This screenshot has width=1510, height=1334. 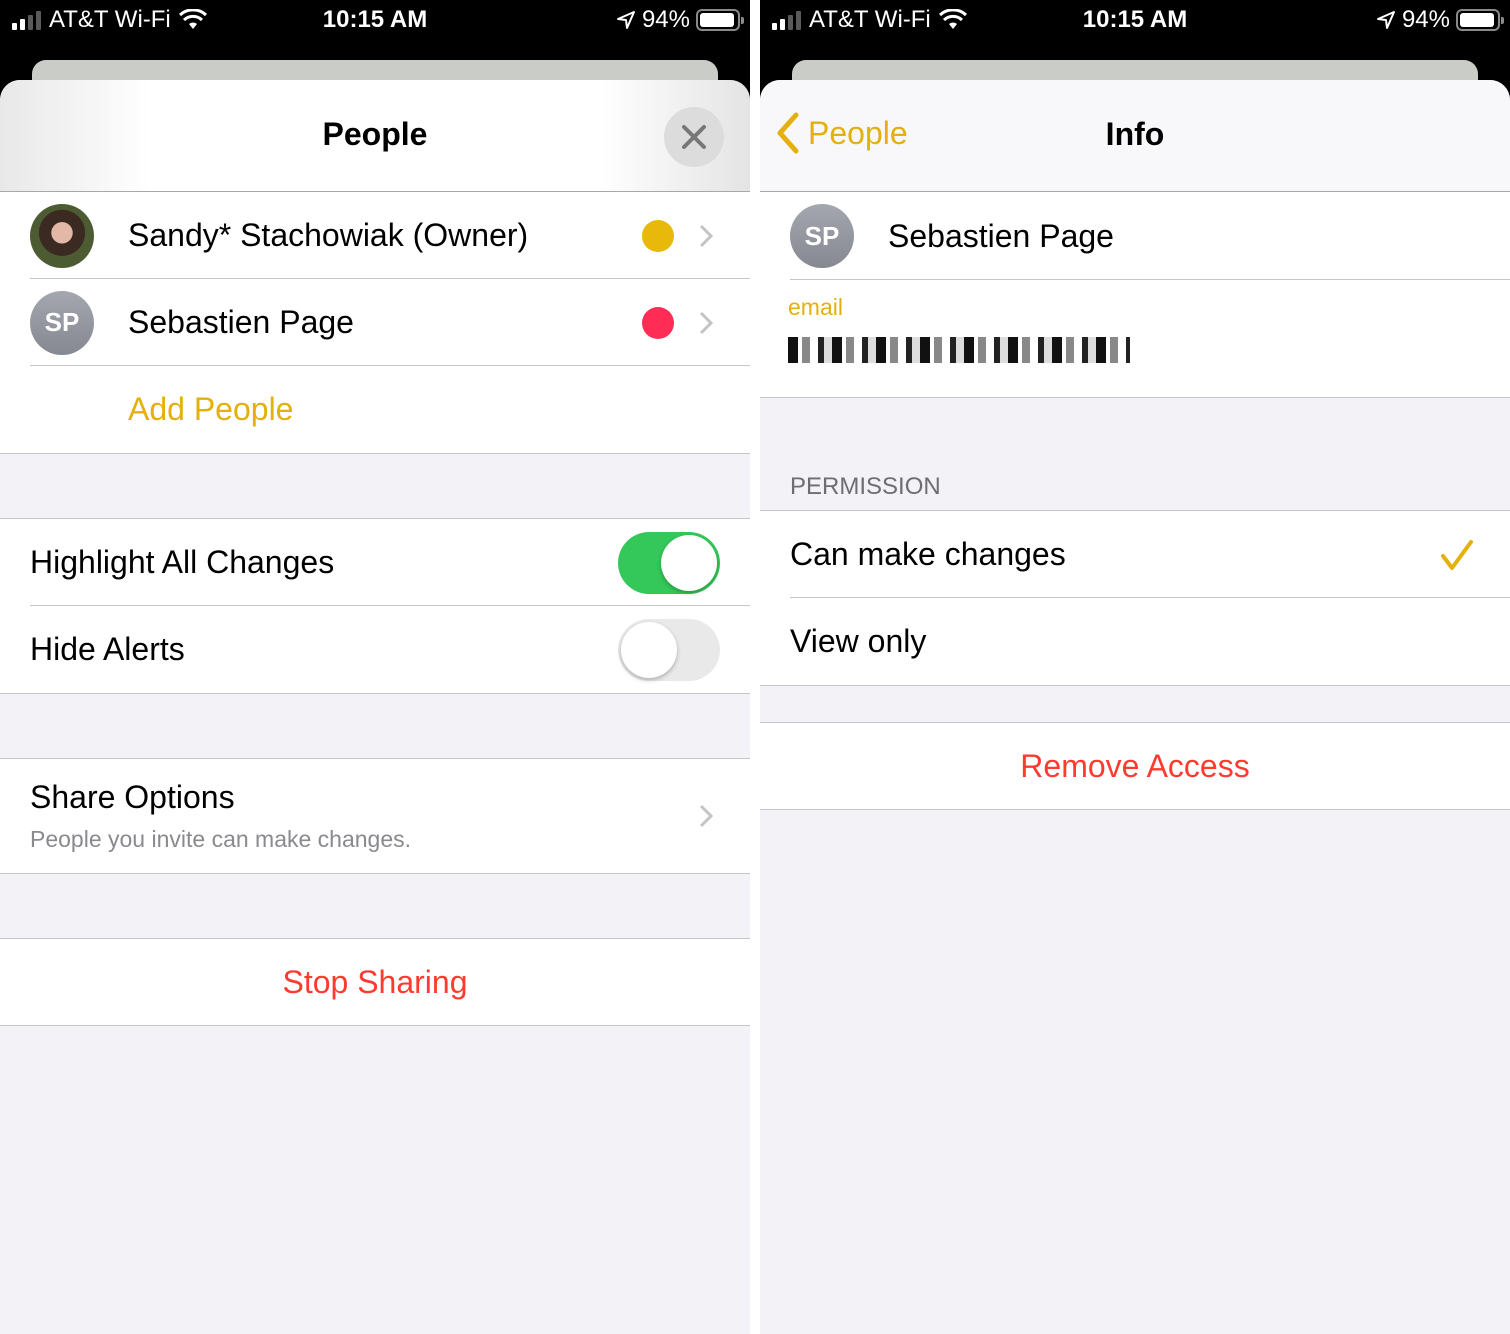 What do you see at coordinates (328, 235) in the screenshot?
I see `person-name: Sandy* Stachowiak (Owner)` at bounding box center [328, 235].